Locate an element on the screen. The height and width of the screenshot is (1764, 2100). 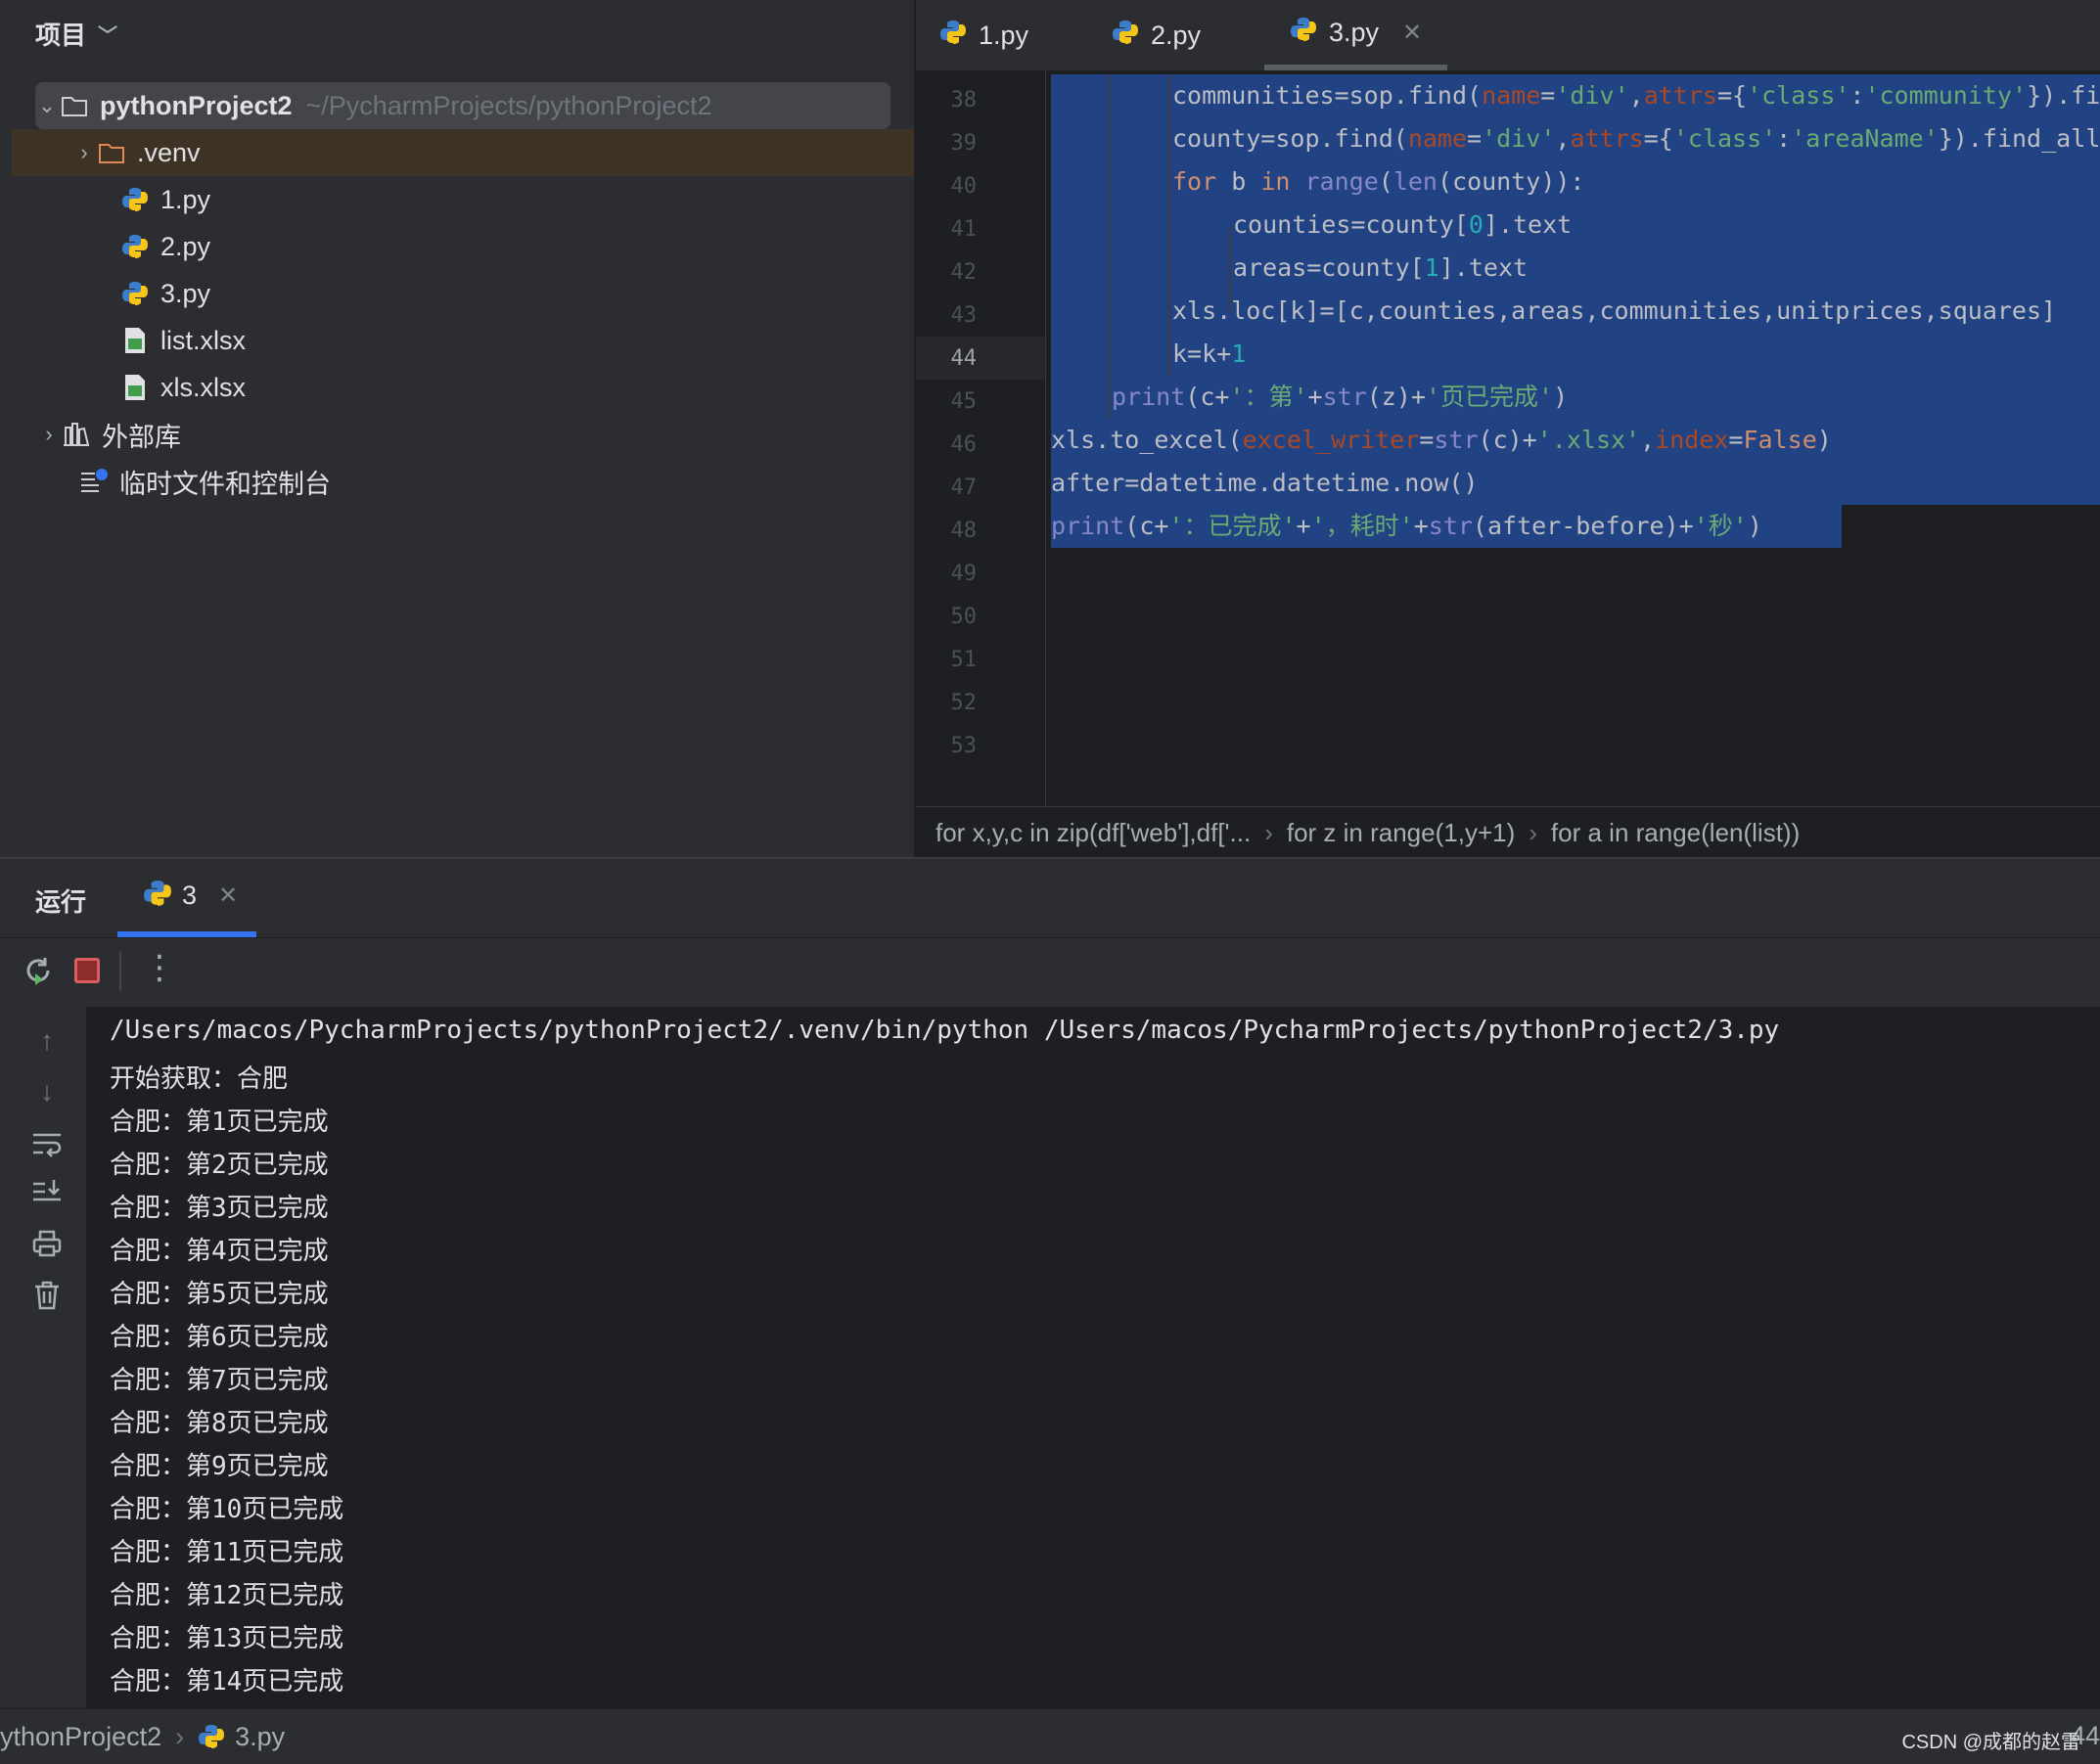
tree-item-label: 外部库 is located at coordinates (141, 437).